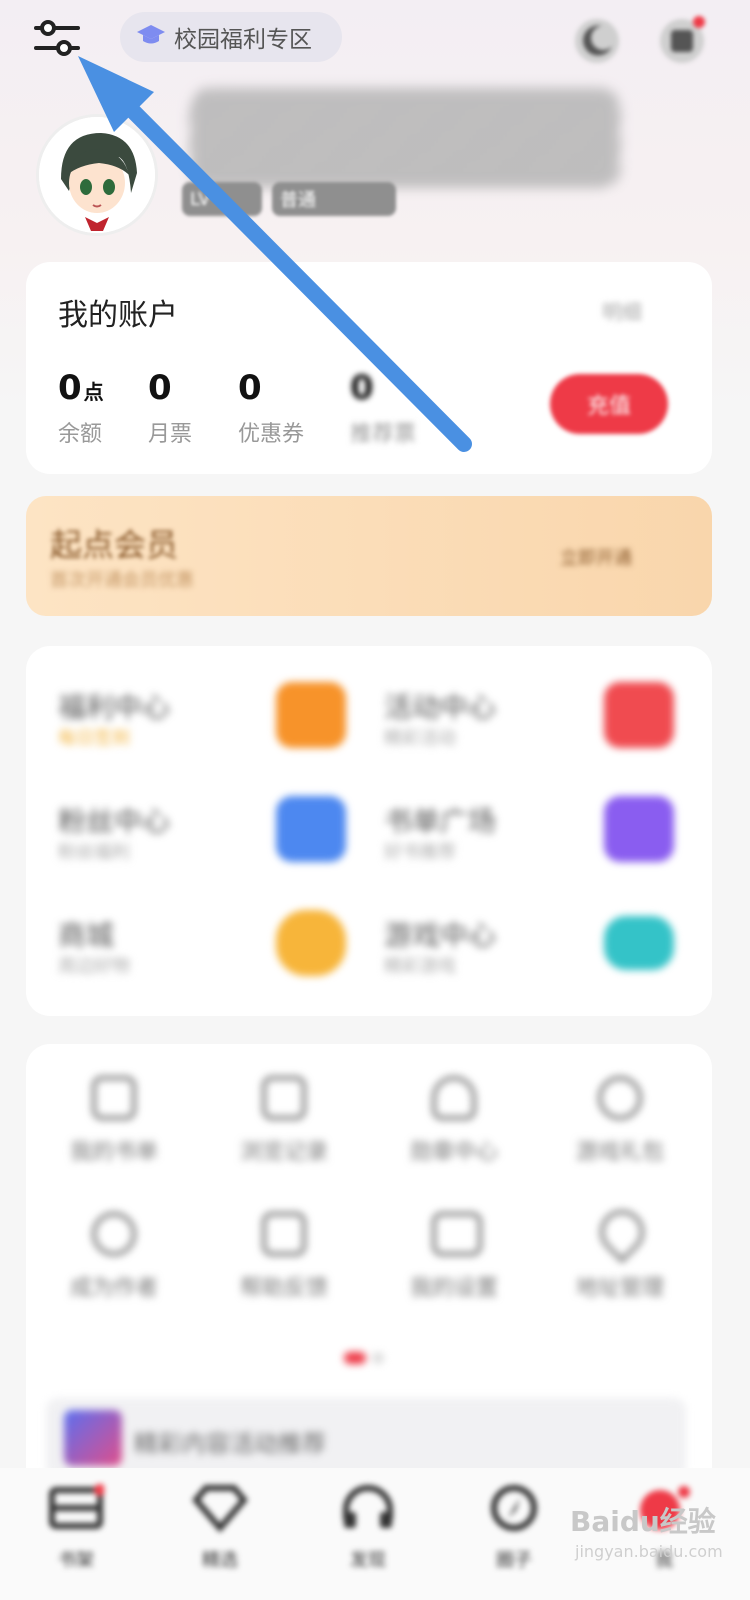 Image resolution: width=750 pixels, height=1600 pixels. What do you see at coordinates (311, 829) in the screenshot?
I see `fans-tile-icon` at bounding box center [311, 829].